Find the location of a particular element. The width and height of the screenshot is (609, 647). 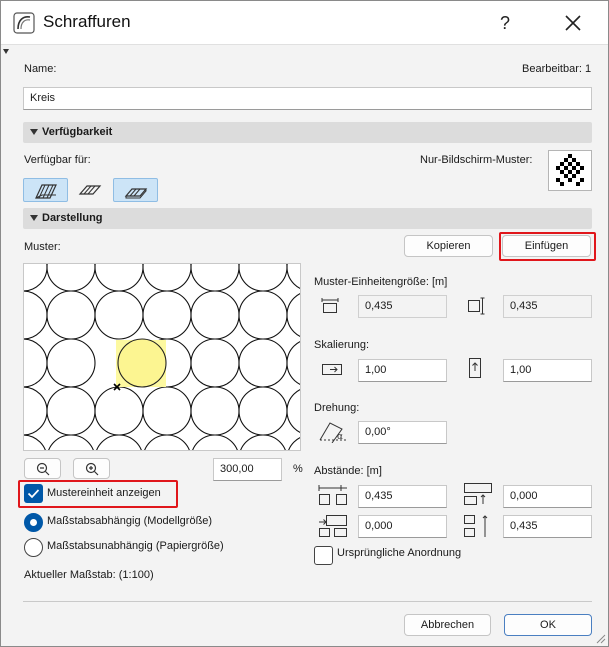

spacing-horizontal-offset-input: 0,000 is located at coordinates (402, 526).